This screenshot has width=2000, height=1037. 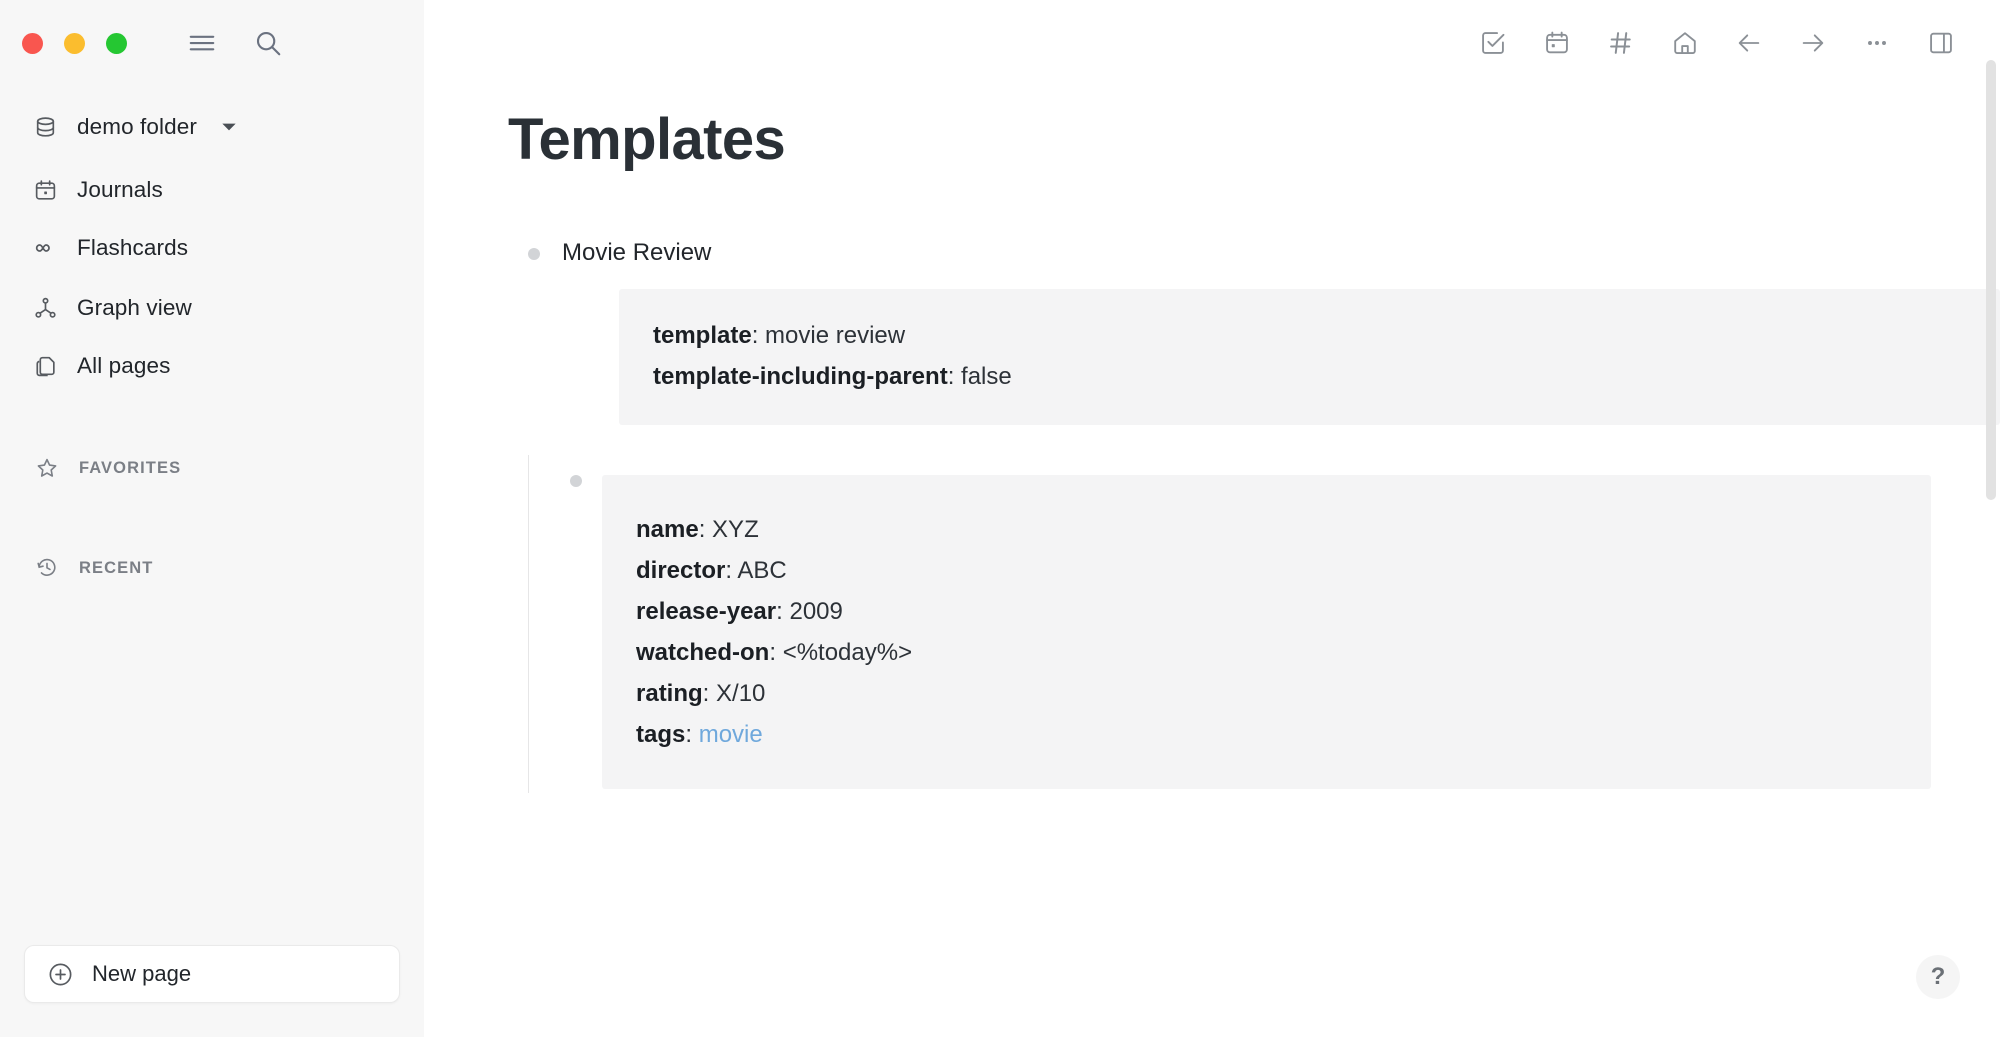 What do you see at coordinates (534, 253) in the screenshot?
I see `block-bullet` at bounding box center [534, 253].